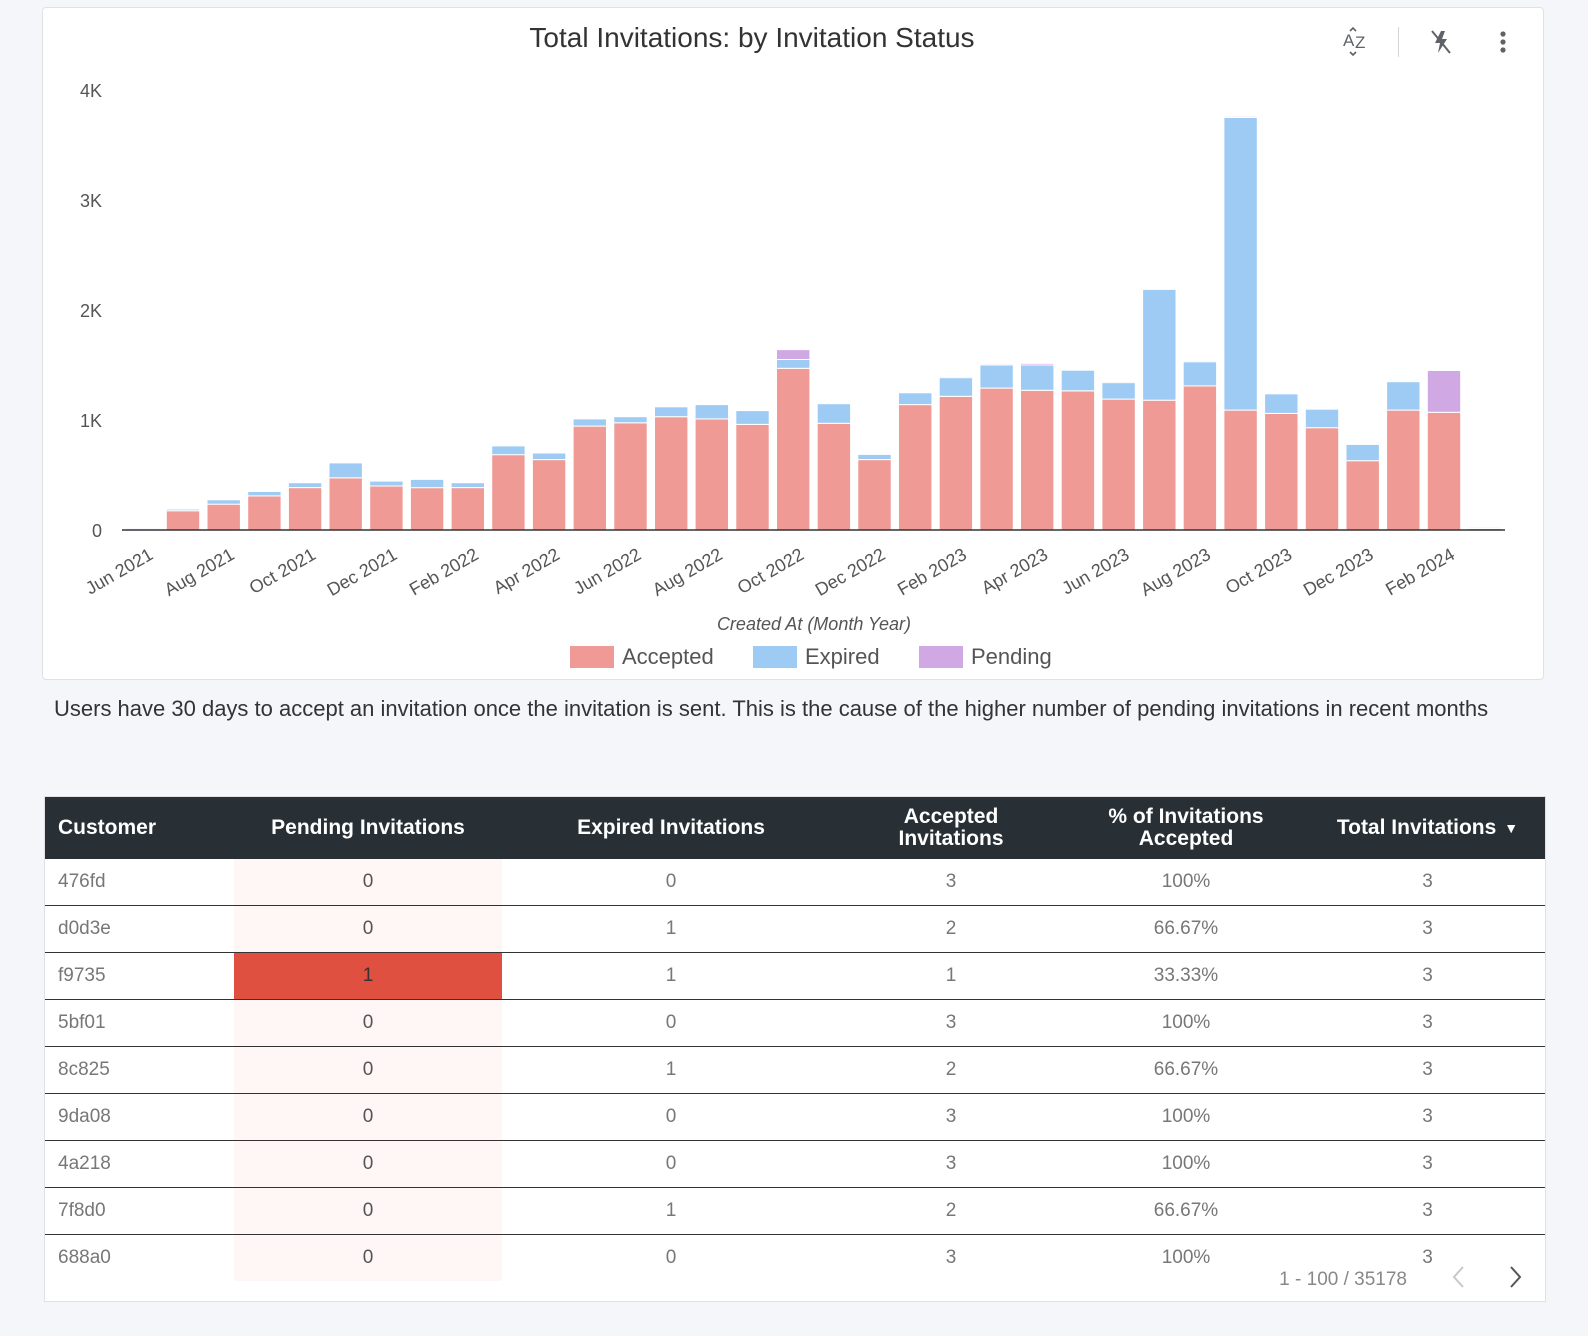 Image resolution: width=1588 pixels, height=1336 pixels. What do you see at coordinates (1338, 572) in the screenshot?
I see `x-tick-label: Dec 2023` at bounding box center [1338, 572].